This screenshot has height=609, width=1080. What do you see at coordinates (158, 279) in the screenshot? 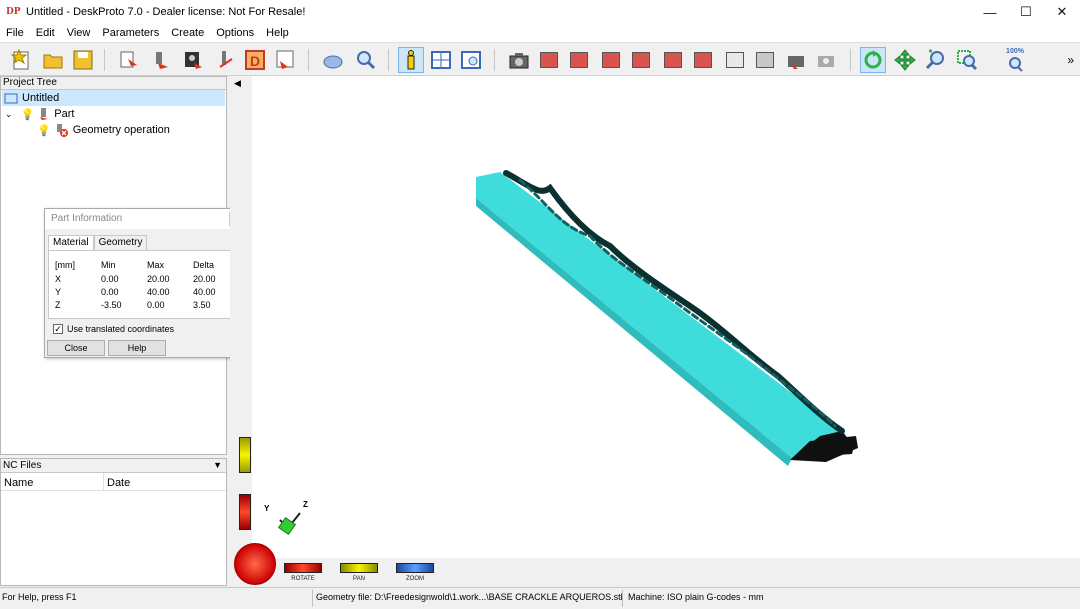
I see `row-x-max: 20.00` at bounding box center [158, 279].